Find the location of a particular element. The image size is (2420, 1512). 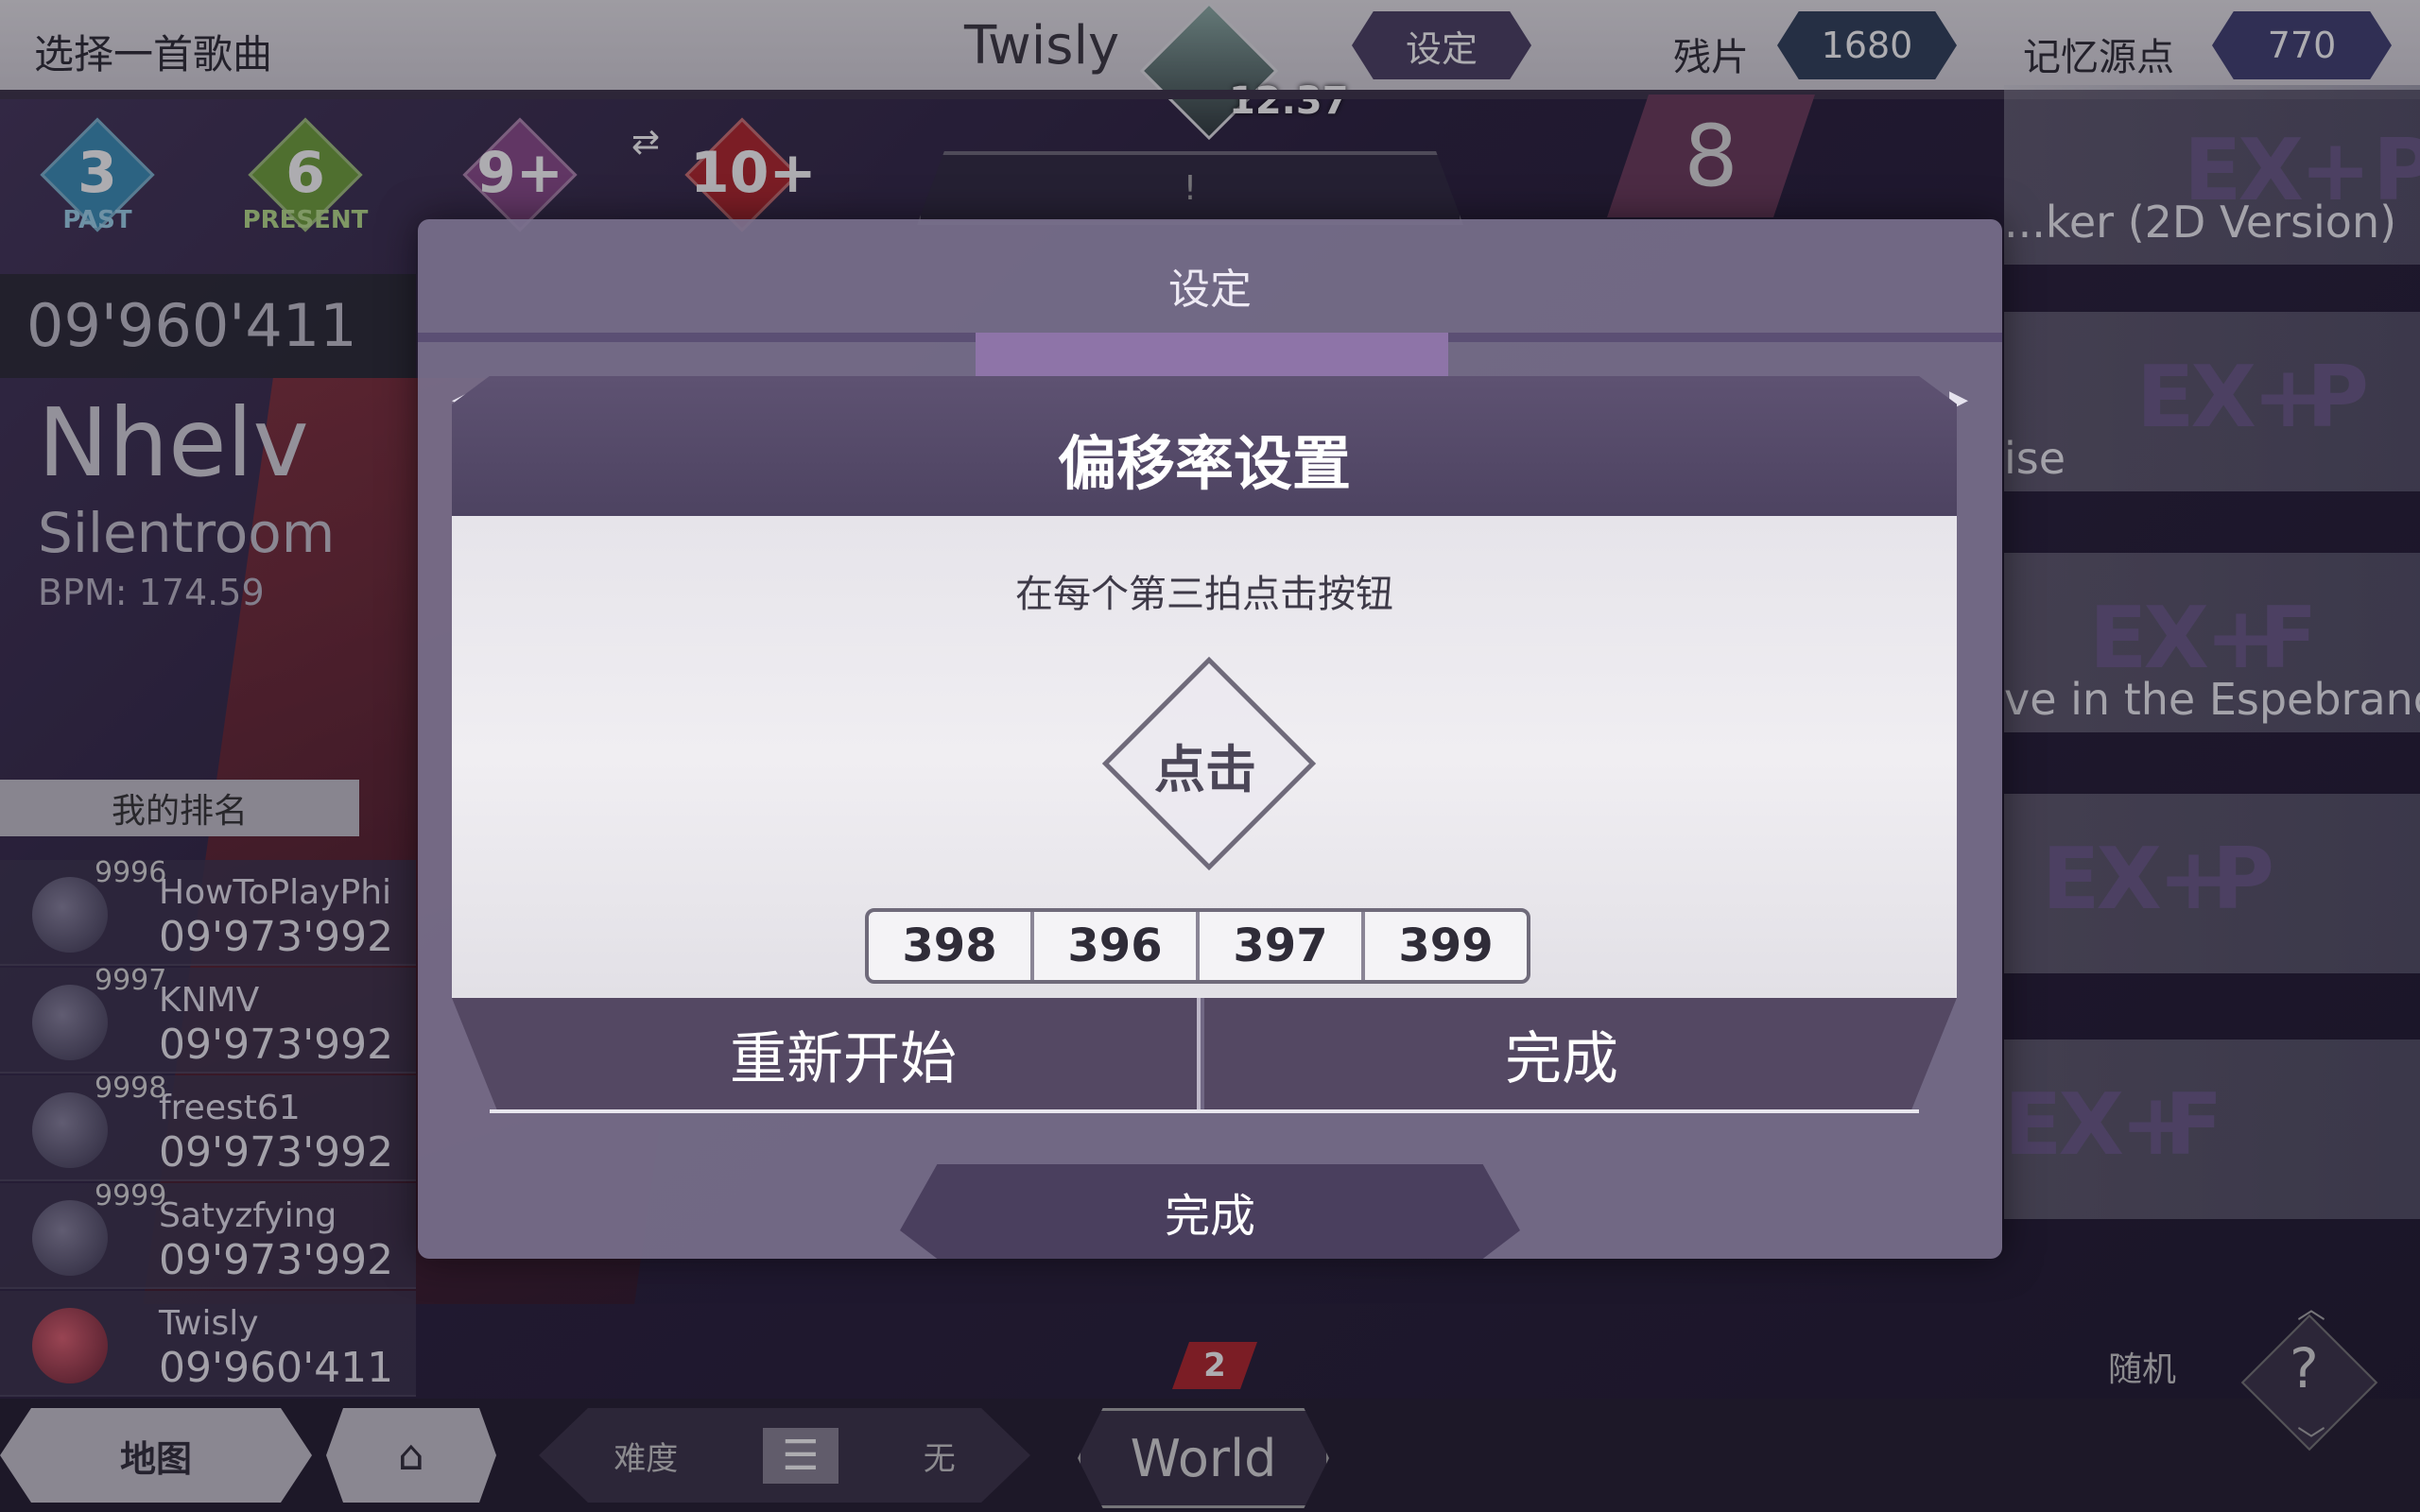

offset-value: 396 is located at coordinates (1117, 946).